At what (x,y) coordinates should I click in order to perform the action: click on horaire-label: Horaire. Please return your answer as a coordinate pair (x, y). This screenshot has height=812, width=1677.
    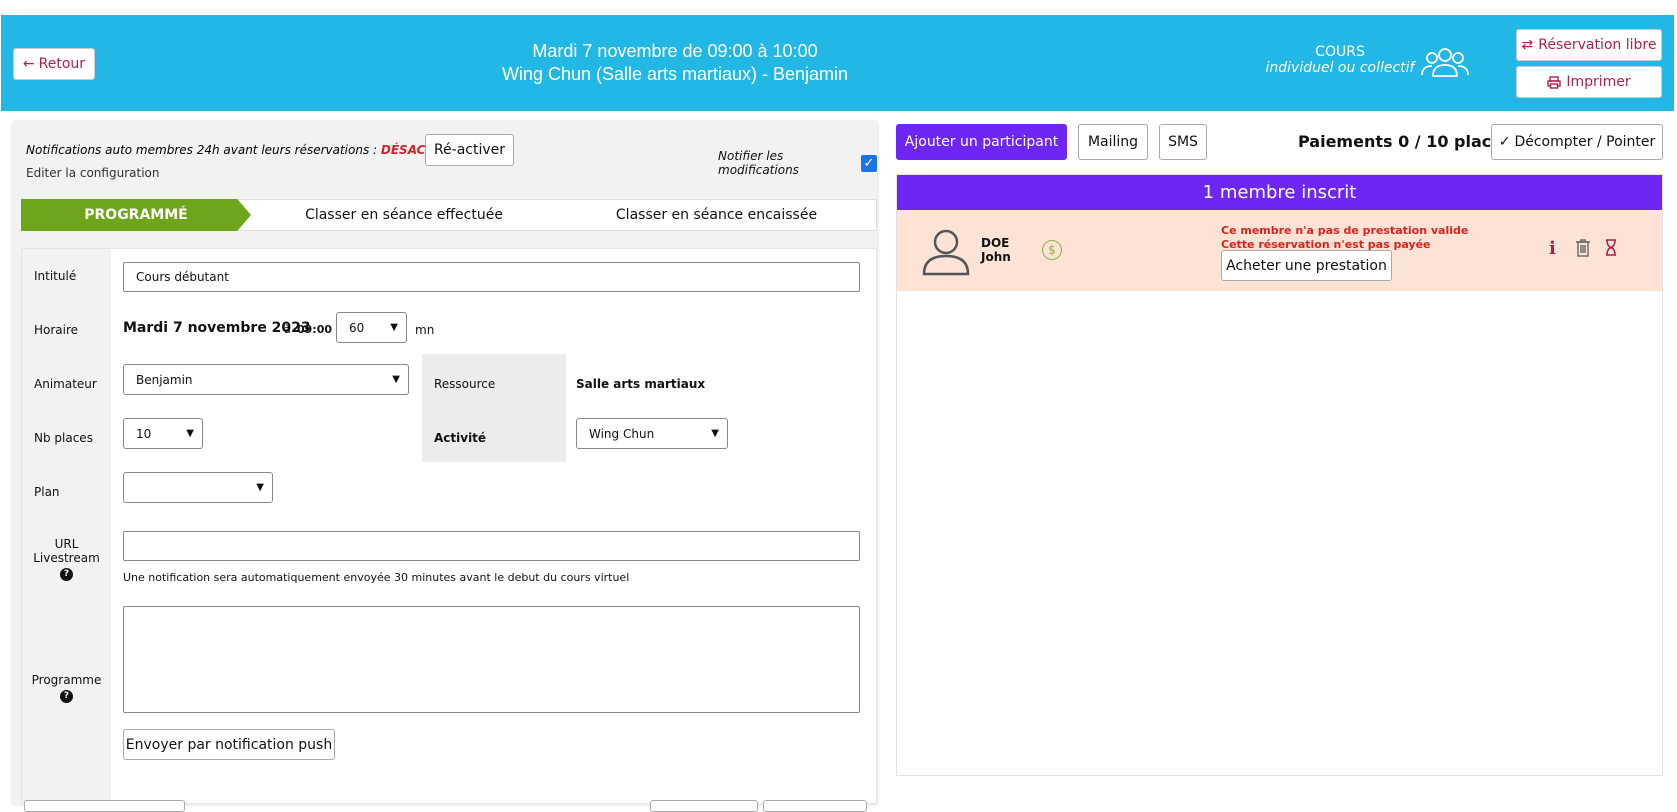
    Looking at the image, I should click on (56, 330).